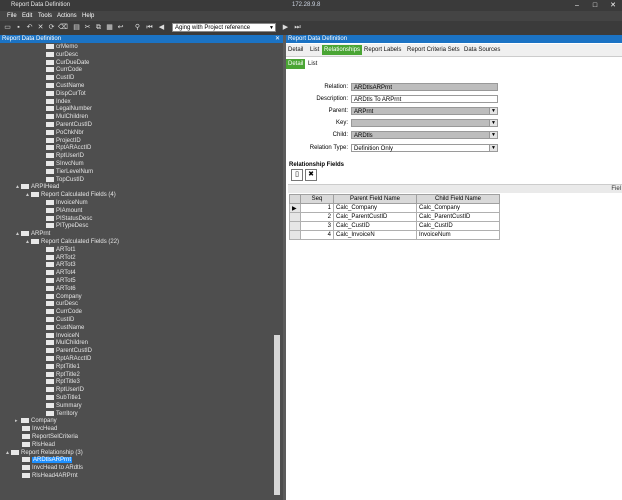  Describe the element at coordinates (39, 429) in the screenshot. I see `tree-node: InvcHead` at that location.